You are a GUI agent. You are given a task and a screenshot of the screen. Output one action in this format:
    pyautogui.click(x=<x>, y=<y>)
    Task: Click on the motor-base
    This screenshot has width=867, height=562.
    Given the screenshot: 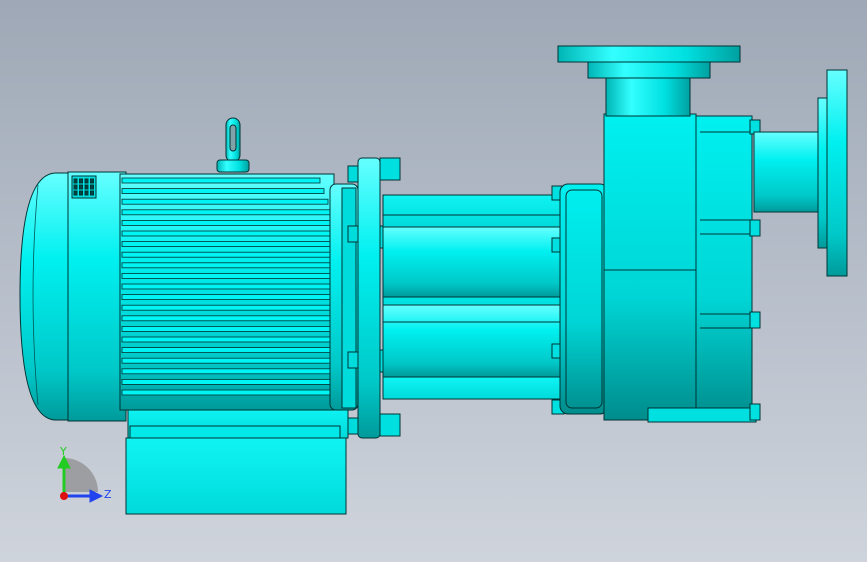 What is the action you would take?
    pyautogui.click(x=237, y=461)
    